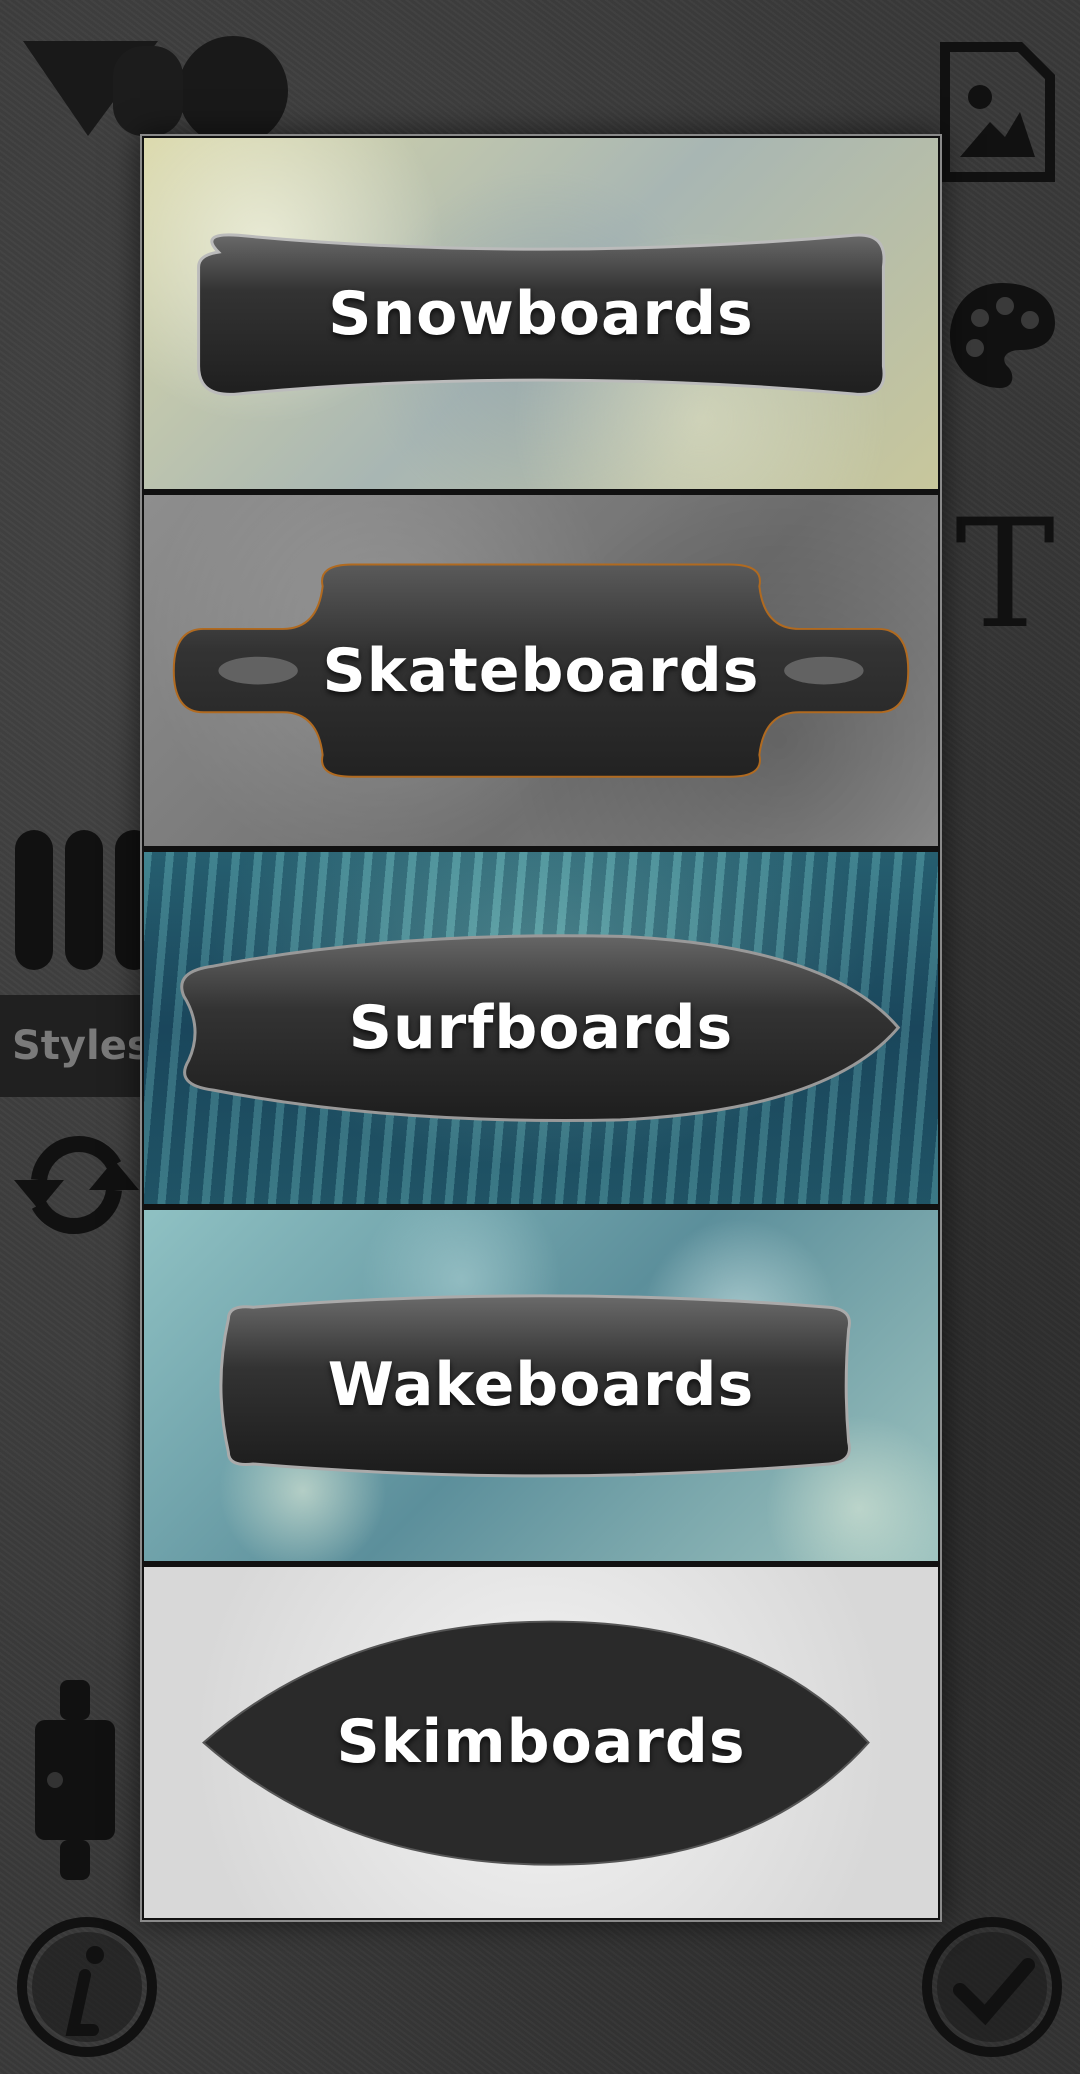  I want to click on image-icon, so click(995, 112).